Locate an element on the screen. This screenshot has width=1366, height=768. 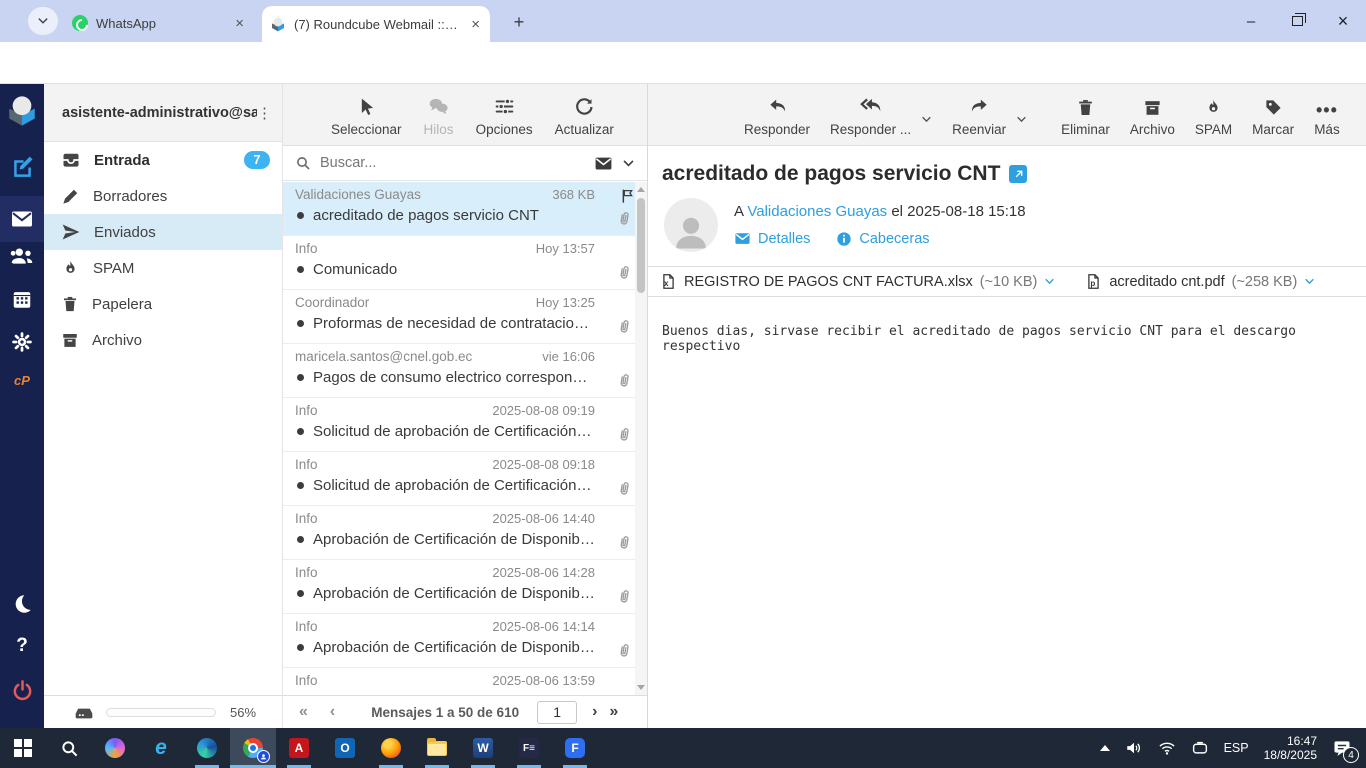
select-button: Seleccionar is located at coordinates (366, 117).